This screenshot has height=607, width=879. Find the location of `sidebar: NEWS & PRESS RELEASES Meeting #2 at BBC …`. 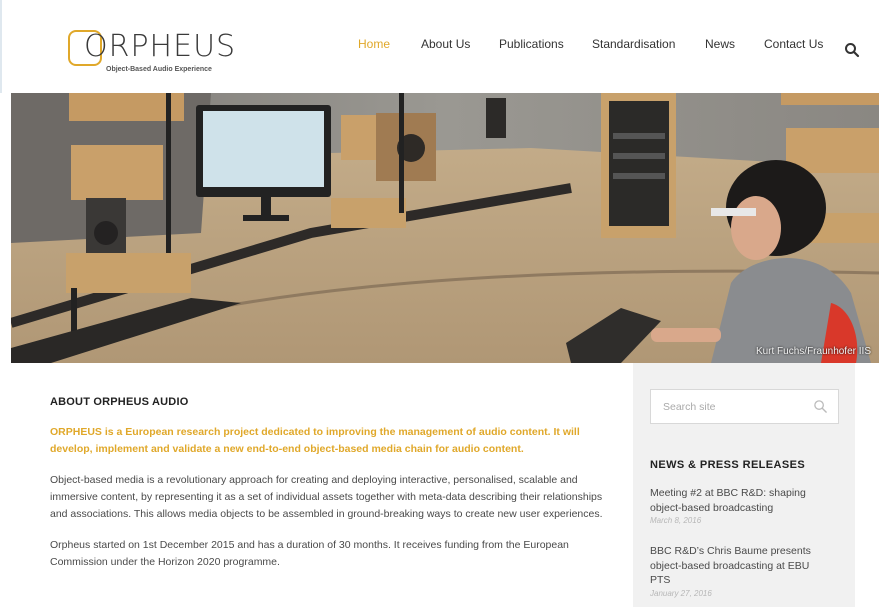

sidebar: NEWS & PRESS RELEASES Meeting #2 at BBC … is located at coordinates (744, 485).